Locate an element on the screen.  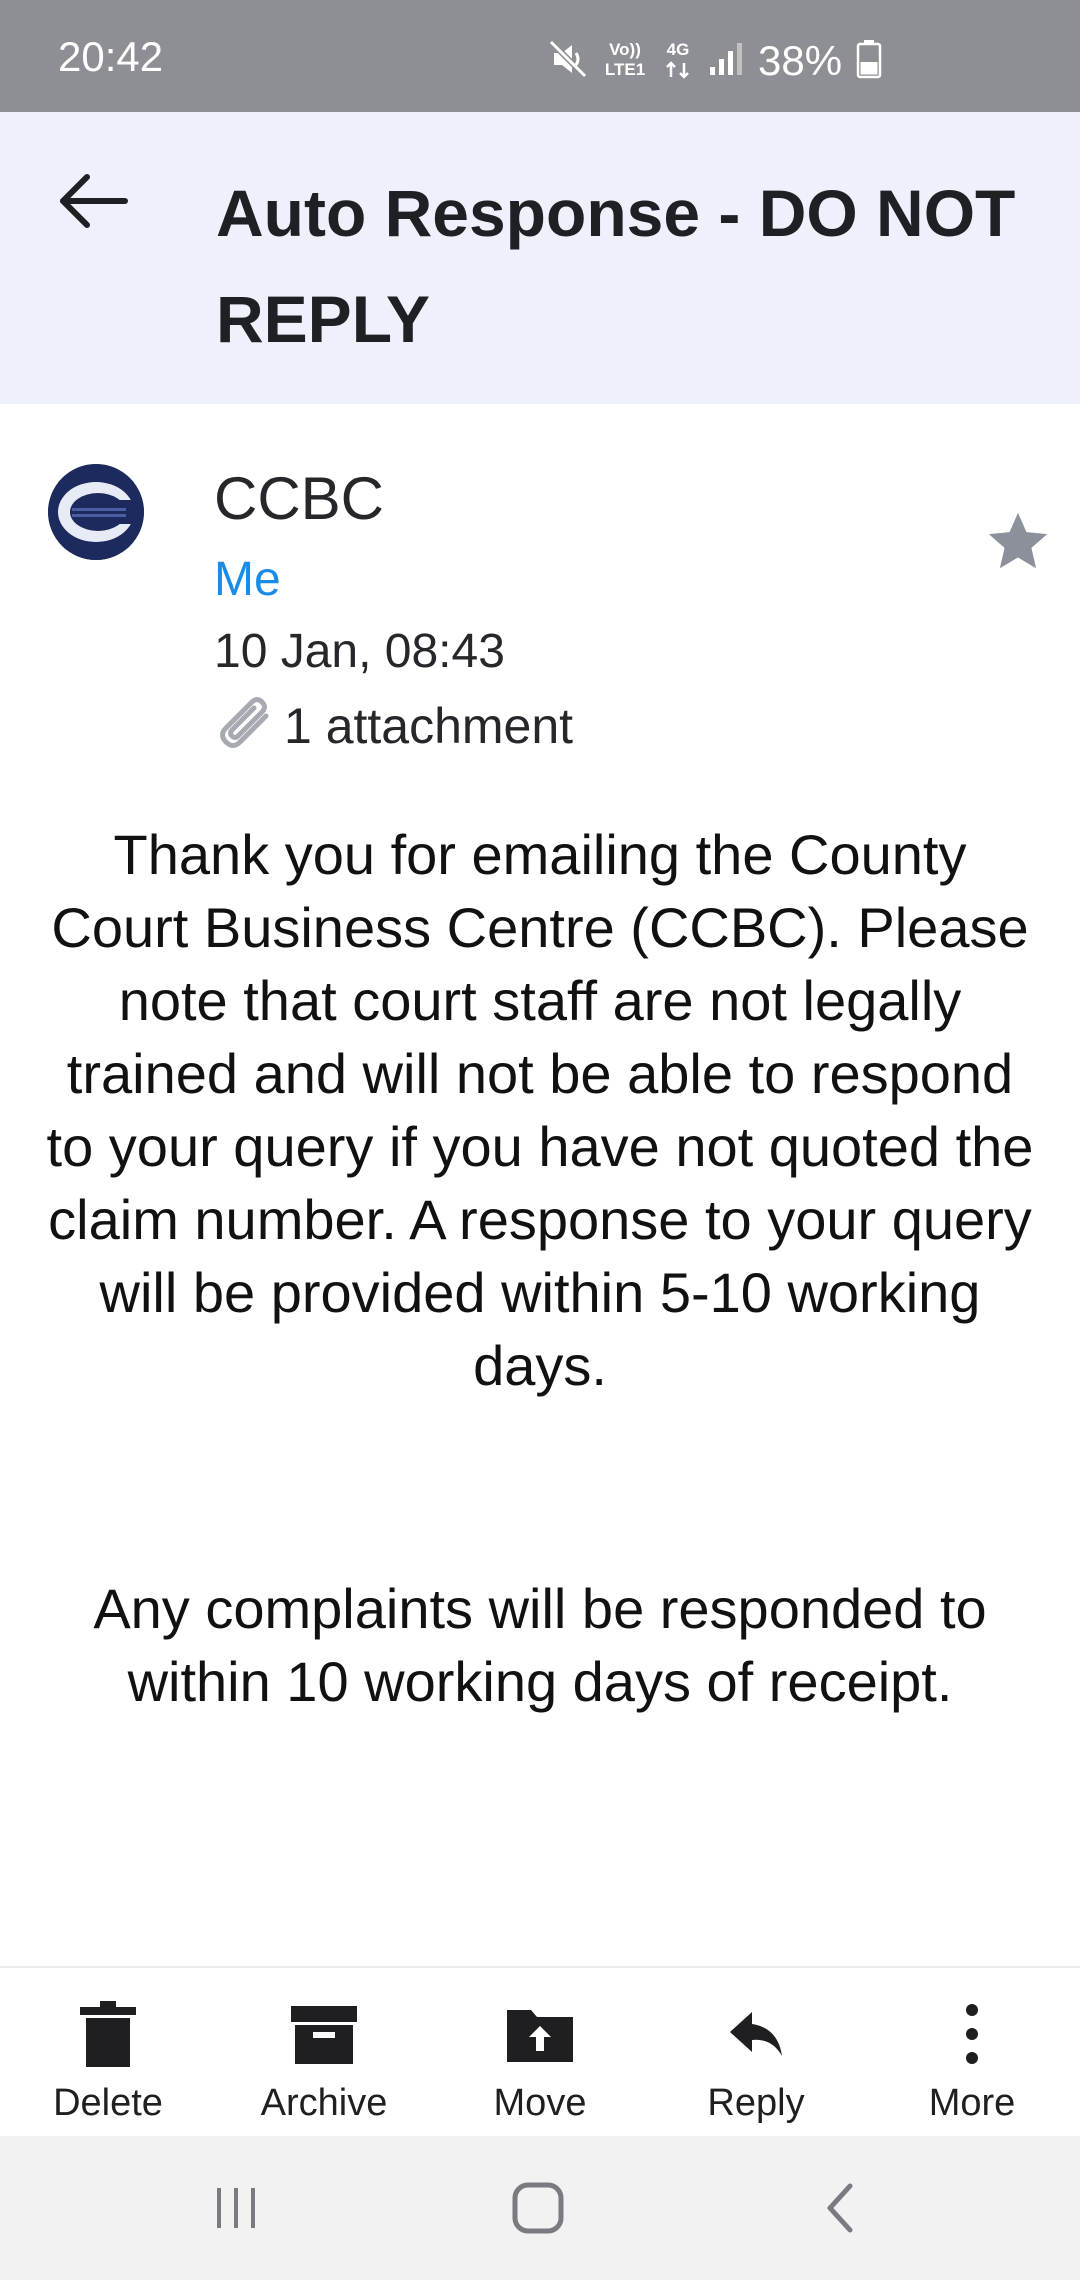
battery-percent: 38% is located at coordinates (800, 60).